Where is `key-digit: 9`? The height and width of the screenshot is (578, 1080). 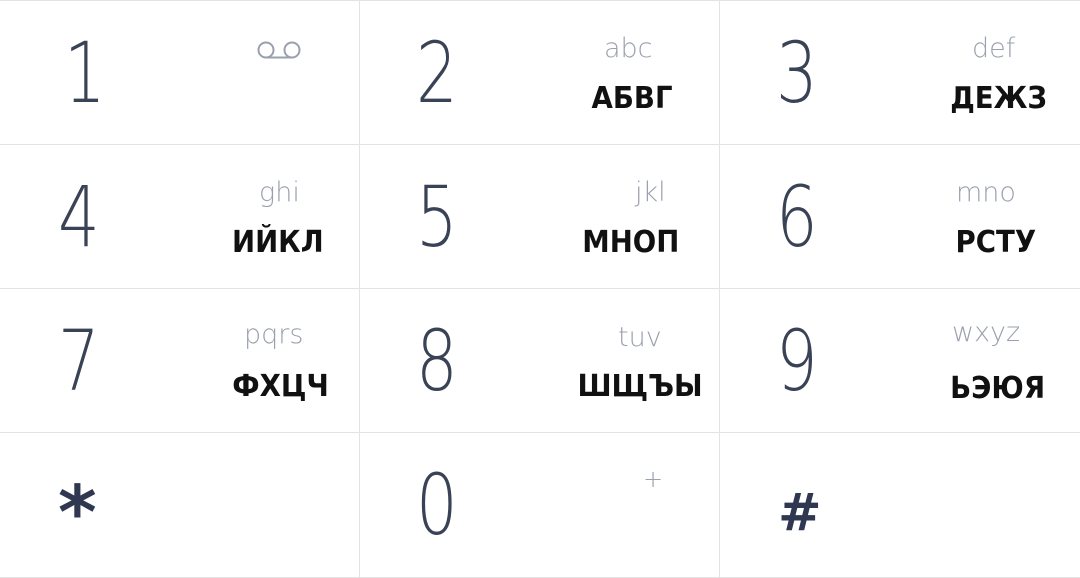
key-digit: 9 is located at coordinates (797, 361).